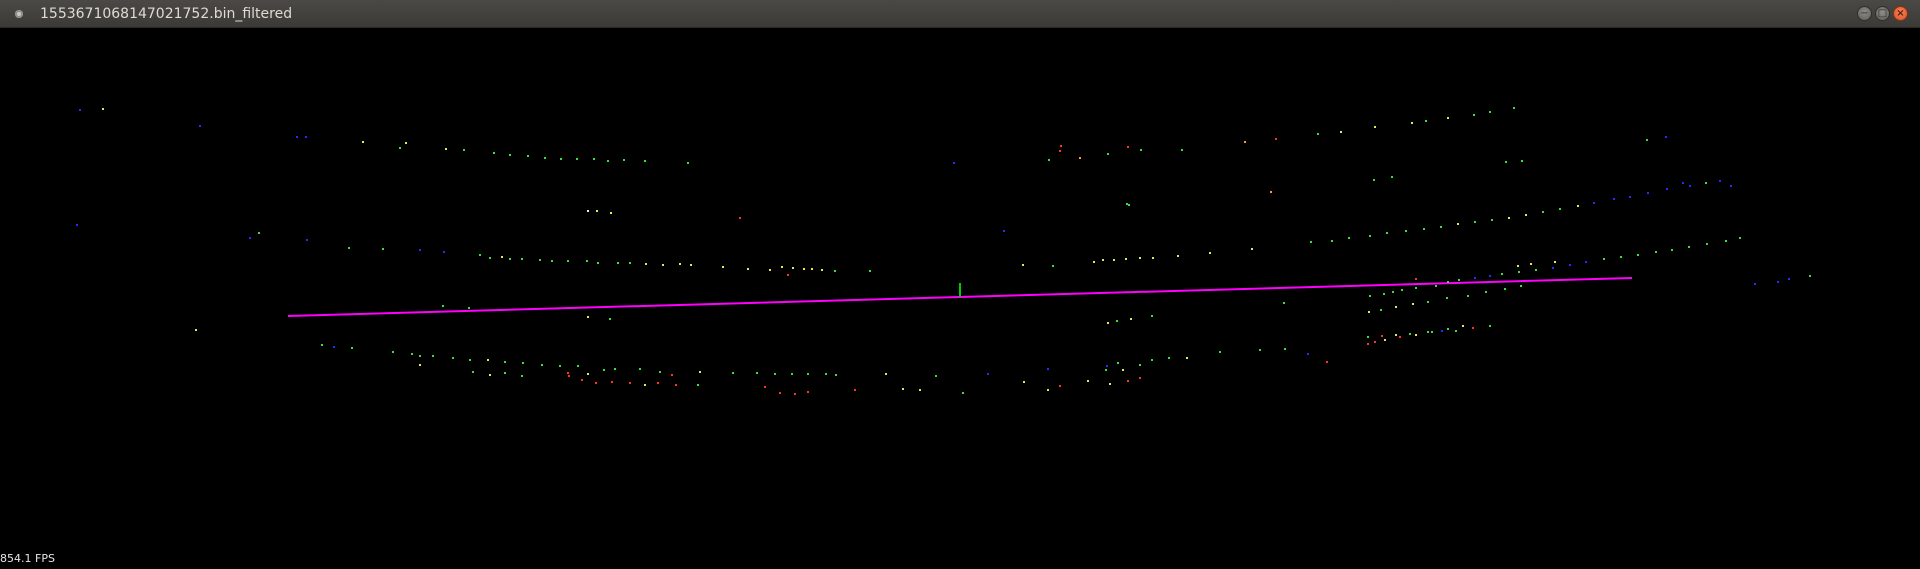  What do you see at coordinates (19, 14) in the screenshot?
I see `window-menu-icon` at bounding box center [19, 14].